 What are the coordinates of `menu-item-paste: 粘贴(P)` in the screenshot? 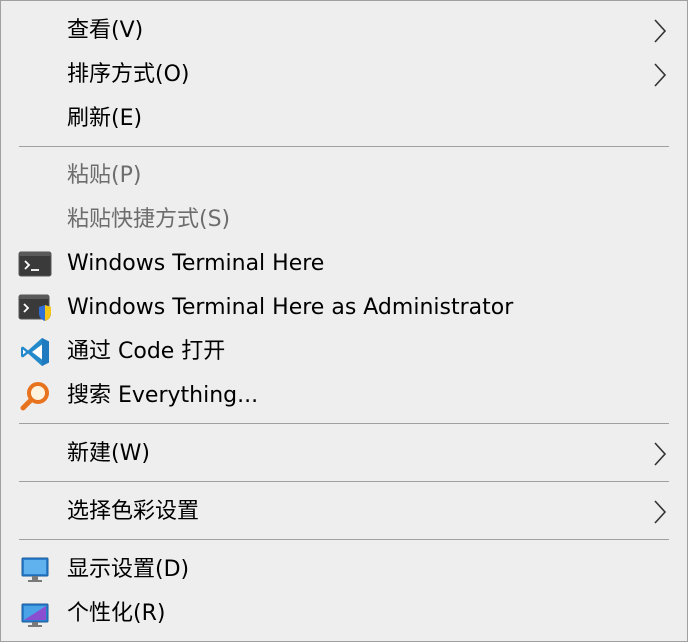 It's located at (344, 176).